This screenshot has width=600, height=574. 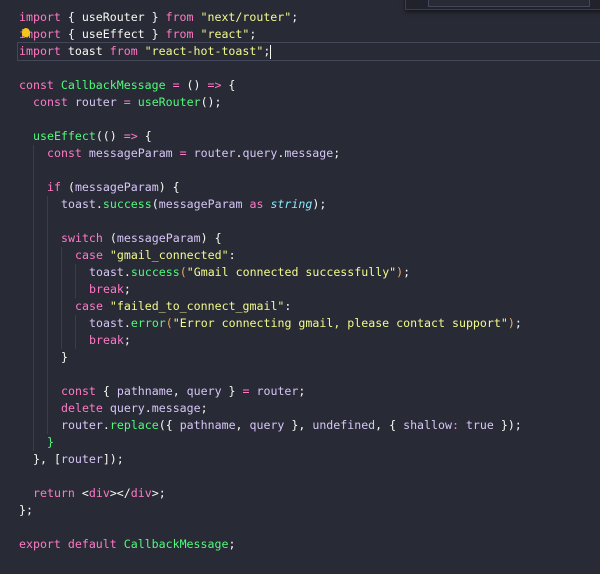 I want to click on code-token: query, so click(x=260, y=153).